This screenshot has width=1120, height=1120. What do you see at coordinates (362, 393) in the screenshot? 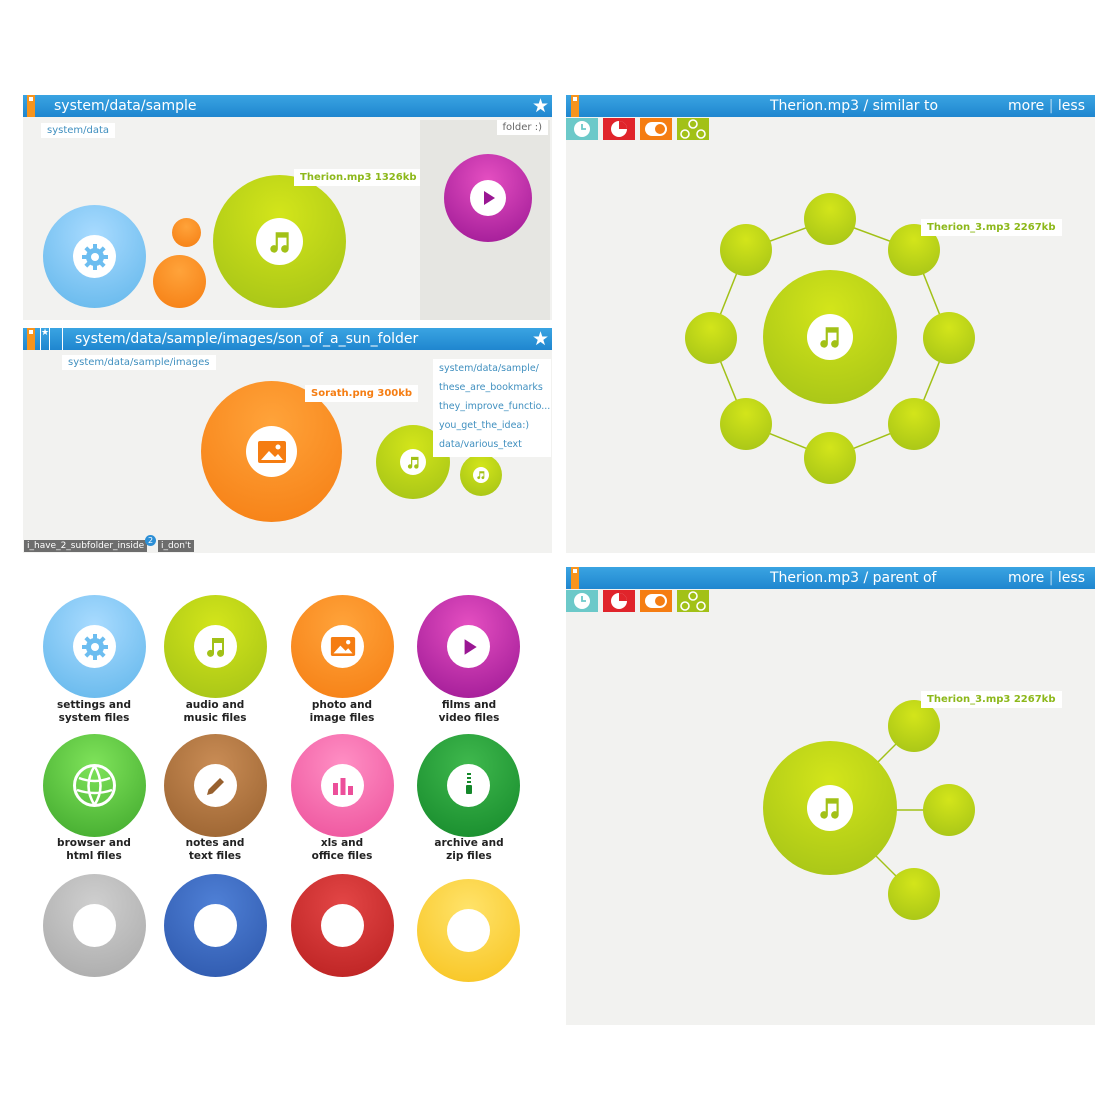
I see `file-tooltip: Sorath.png 300kb` at bounding box center [362, 393].